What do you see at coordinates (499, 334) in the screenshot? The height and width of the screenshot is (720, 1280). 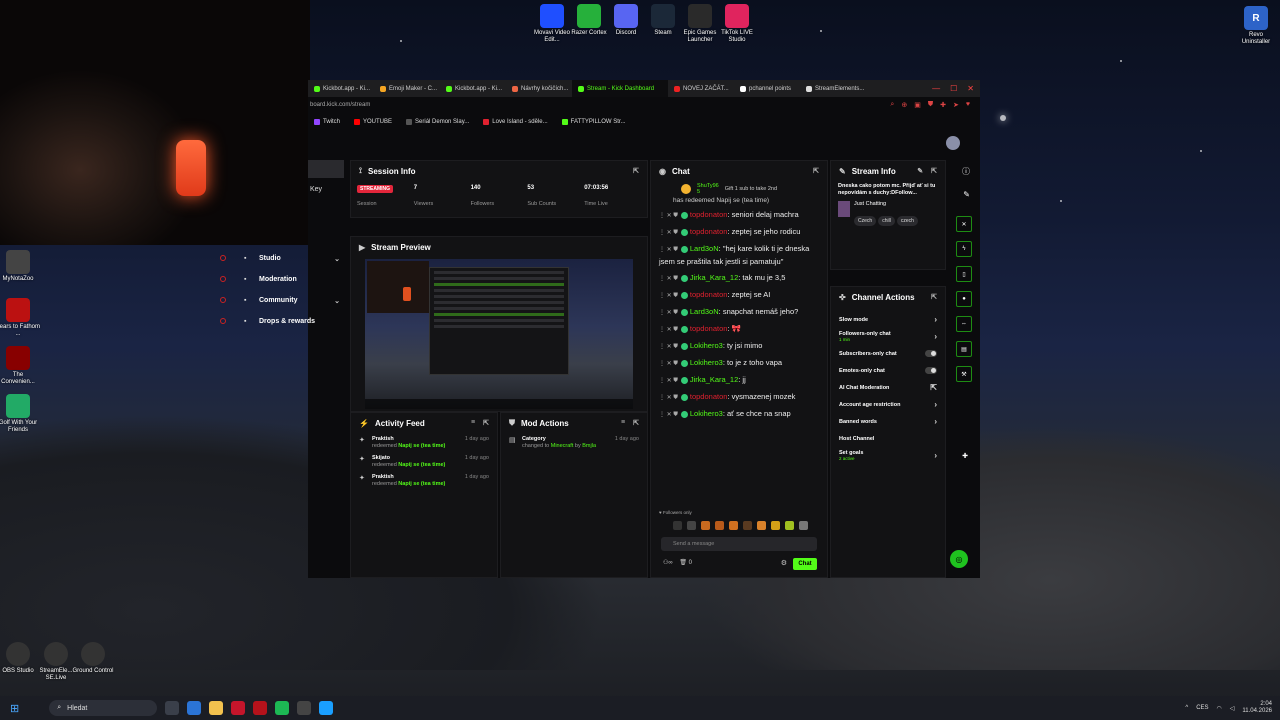 I see `stream-preview-video` at bounding box center [499, 334].